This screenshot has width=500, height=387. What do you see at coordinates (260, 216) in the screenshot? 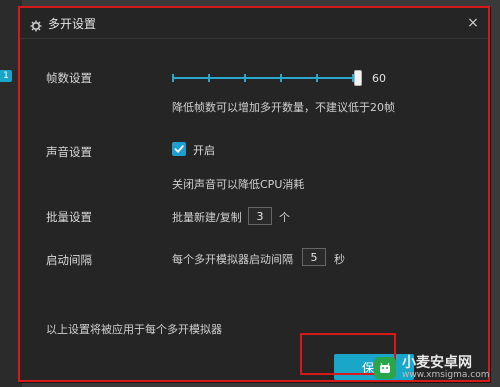
I see `batch-count-input: 3` at bounding box center [260, 216].